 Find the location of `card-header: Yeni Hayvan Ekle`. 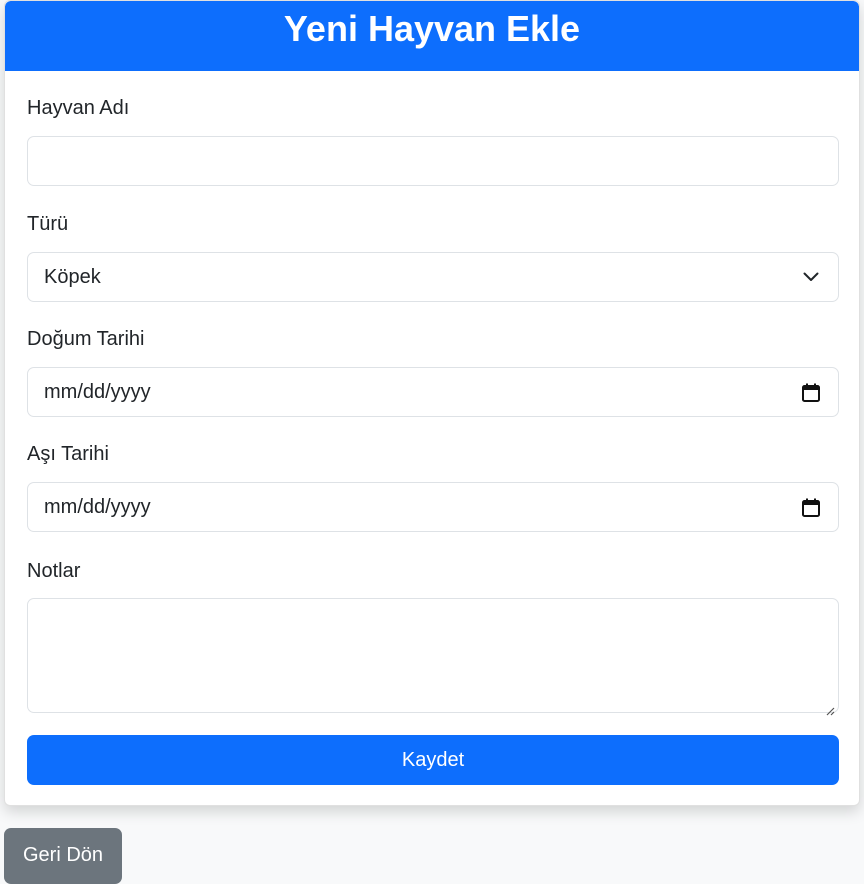

card-header: Yeni Hayvan Ekle is located at coordinates (432, 36).